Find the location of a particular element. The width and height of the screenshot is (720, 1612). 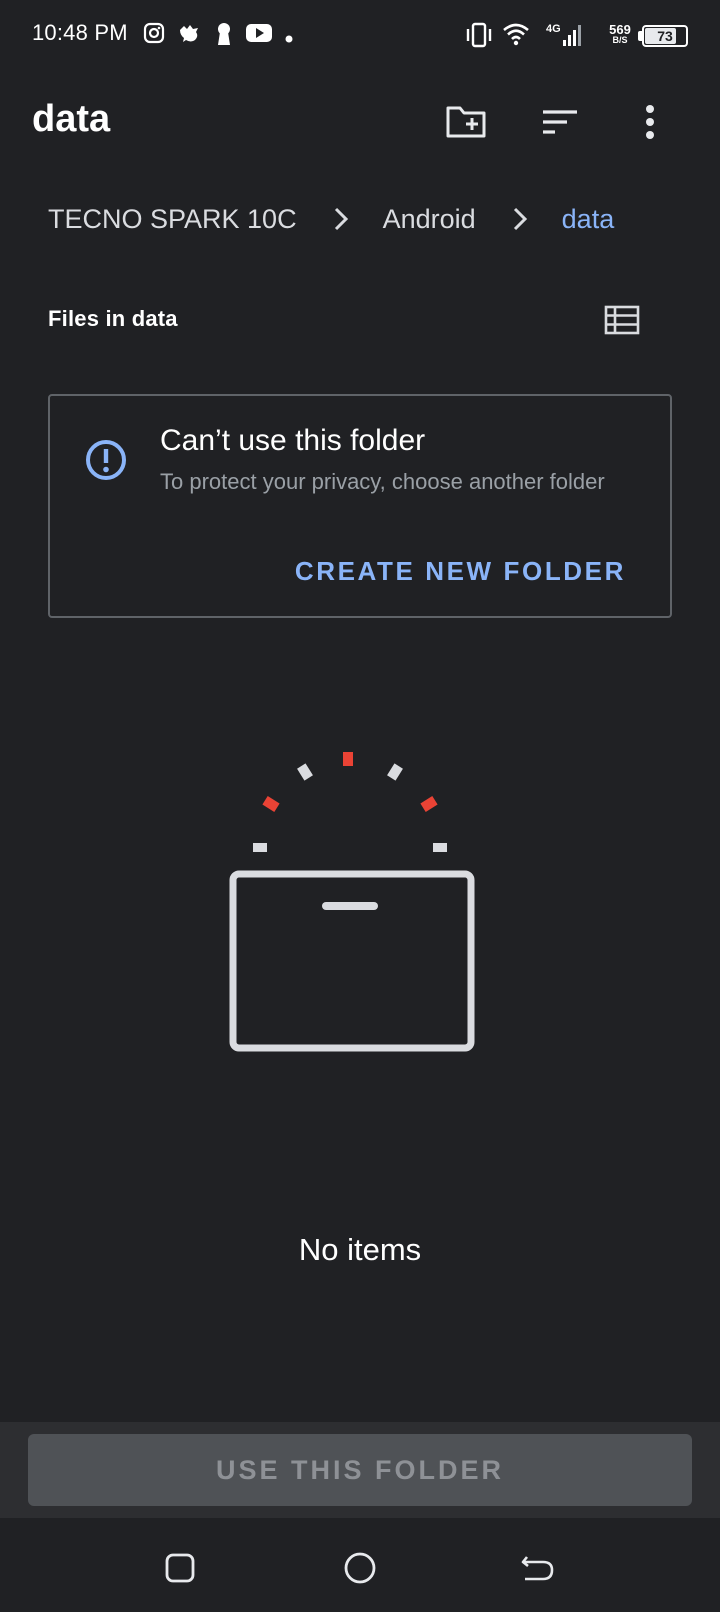

alert-circle-icon is located at coordinates (106, 462).